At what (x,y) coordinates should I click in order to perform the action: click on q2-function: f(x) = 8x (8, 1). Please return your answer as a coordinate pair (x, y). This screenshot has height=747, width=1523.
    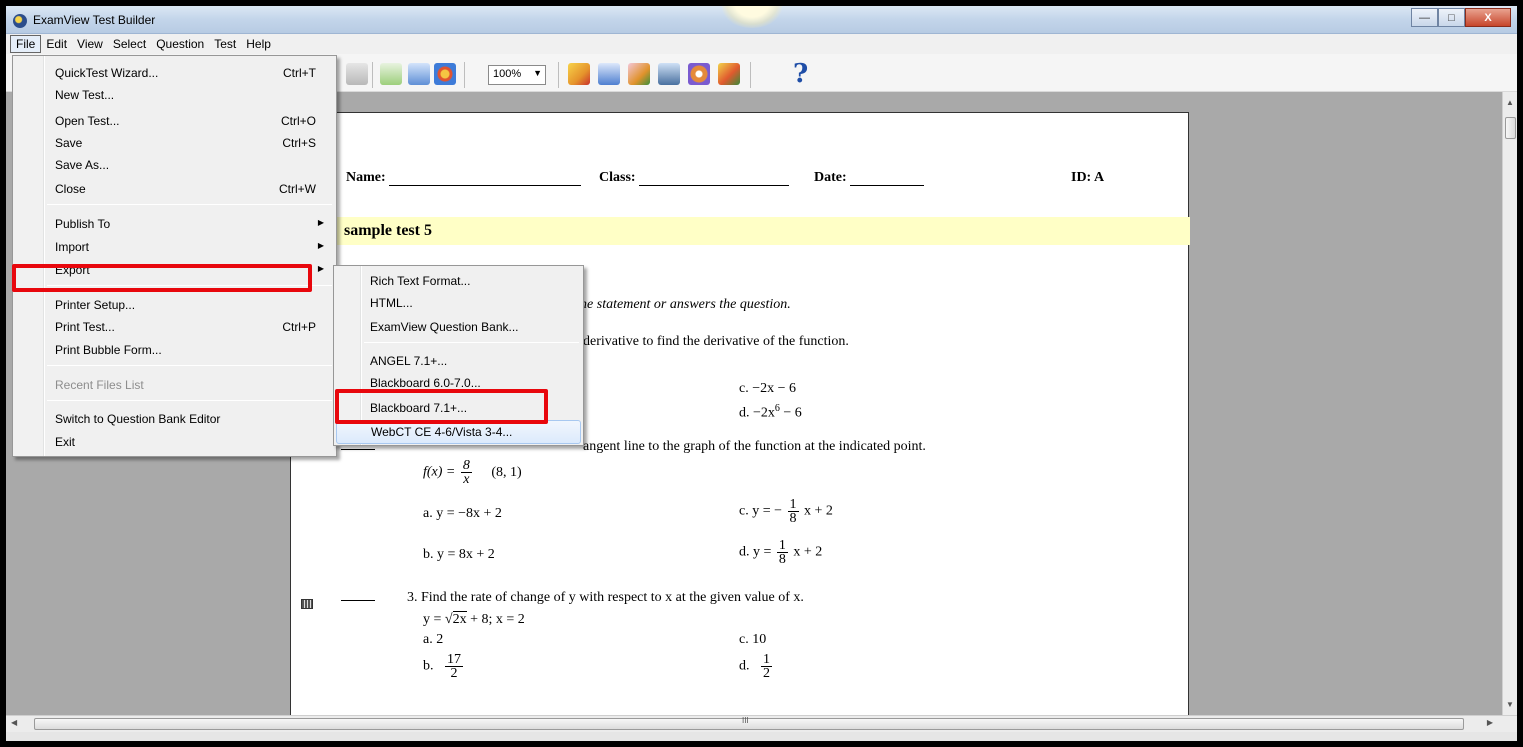
    Looking at the image, I should click on (472, 472).